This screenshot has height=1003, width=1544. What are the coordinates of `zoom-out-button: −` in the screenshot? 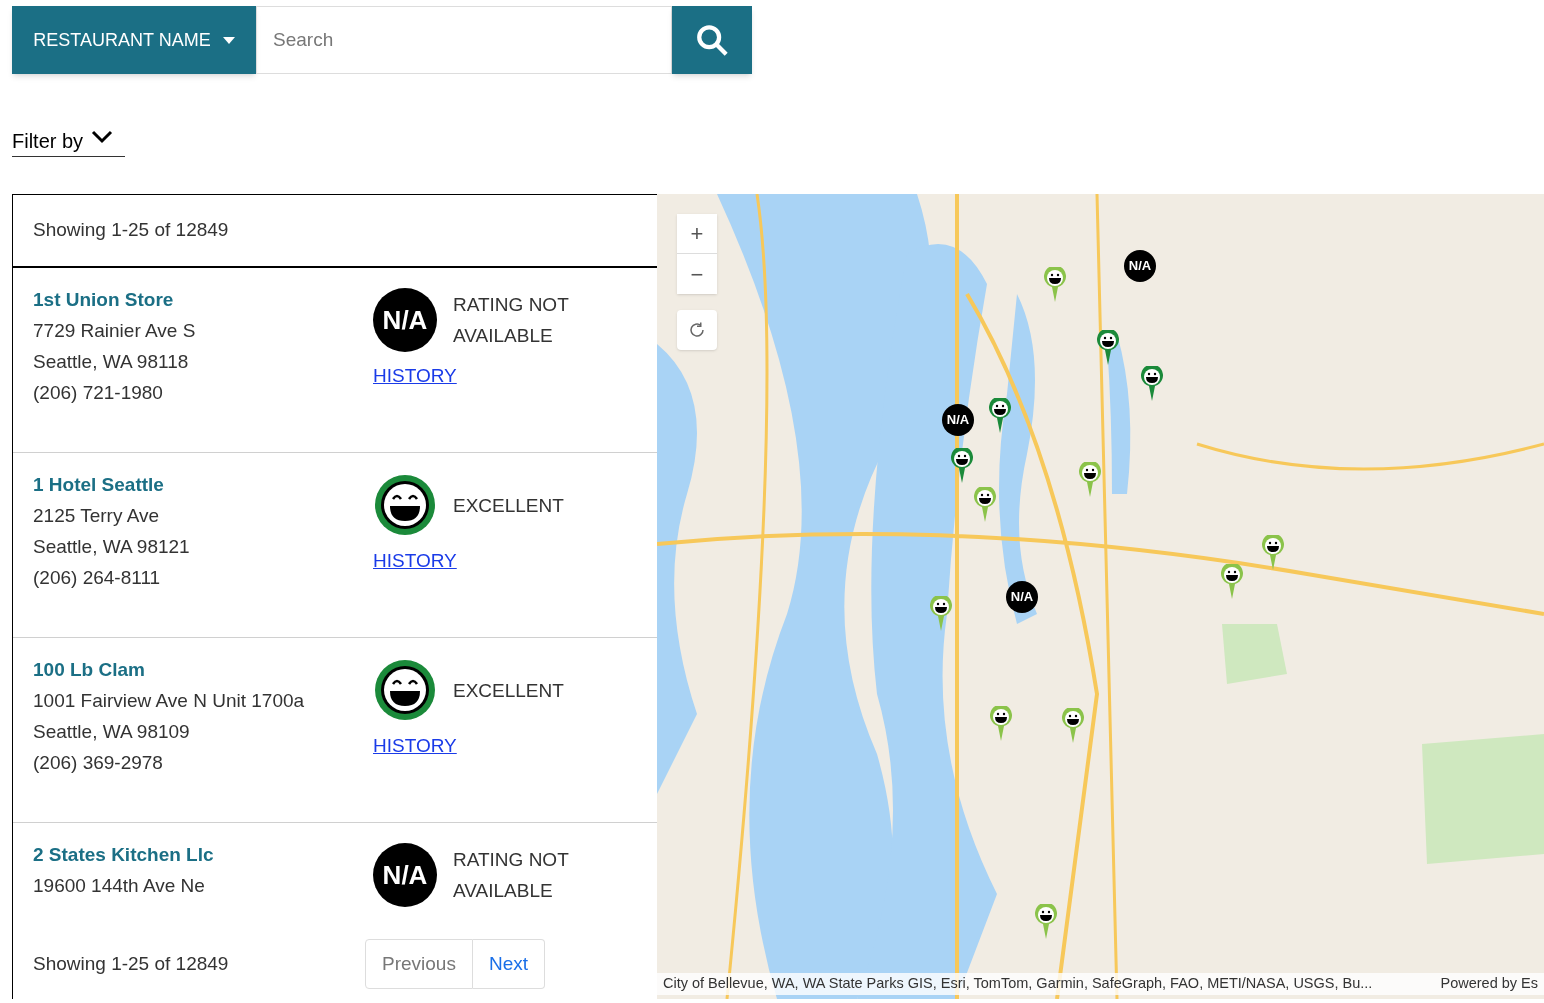 It's located at (697, 274).